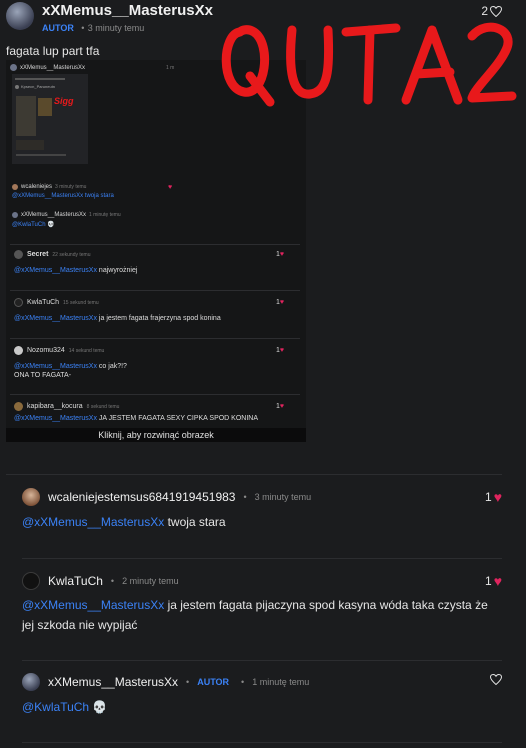 Image resolution: width=526 pixels, height=748 pixels. What do you see at coordinates (159, 318) in the screenshot?
I see `emb-row-text: ja jestem fagata frajerzyna spod konina` at bounding box center [159, 318].